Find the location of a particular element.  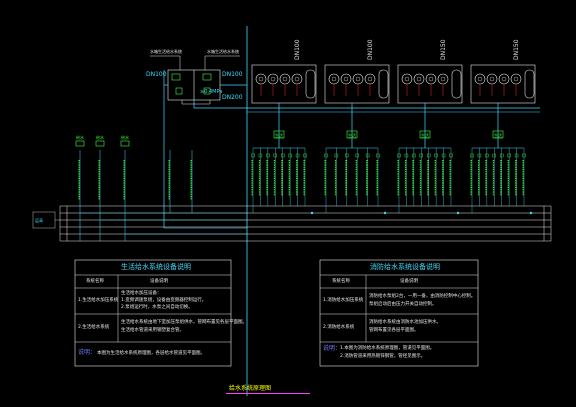

notes-right-header-col1: 系统名称 is located at coordinates (341, 281).